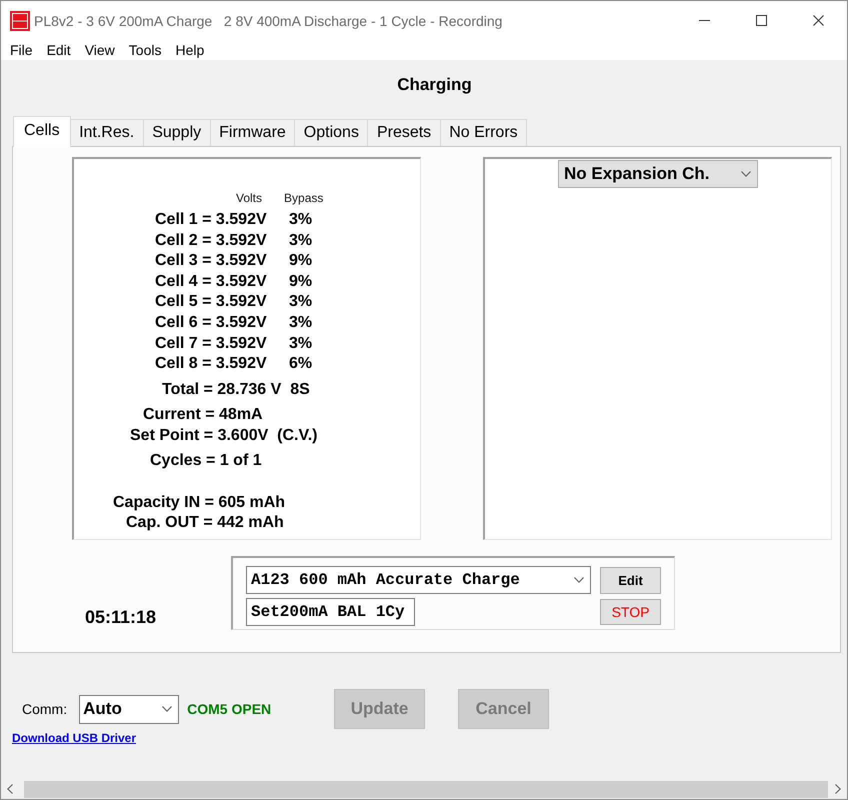 The width and height of the screenshot is (848, 800). Describe the element at coordinates (145, 50) in the screenshot. I see `menu-item: Tools` at that location.